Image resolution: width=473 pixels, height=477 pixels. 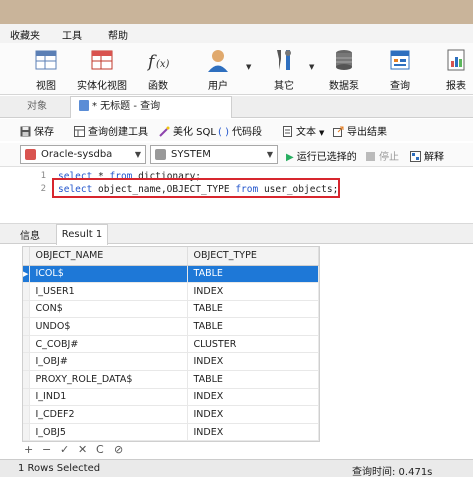 What do you see at coordinates (449, 69) in the screenshot?
I see `ribbon-report-button: 报表` at bounding box center [449, 69].